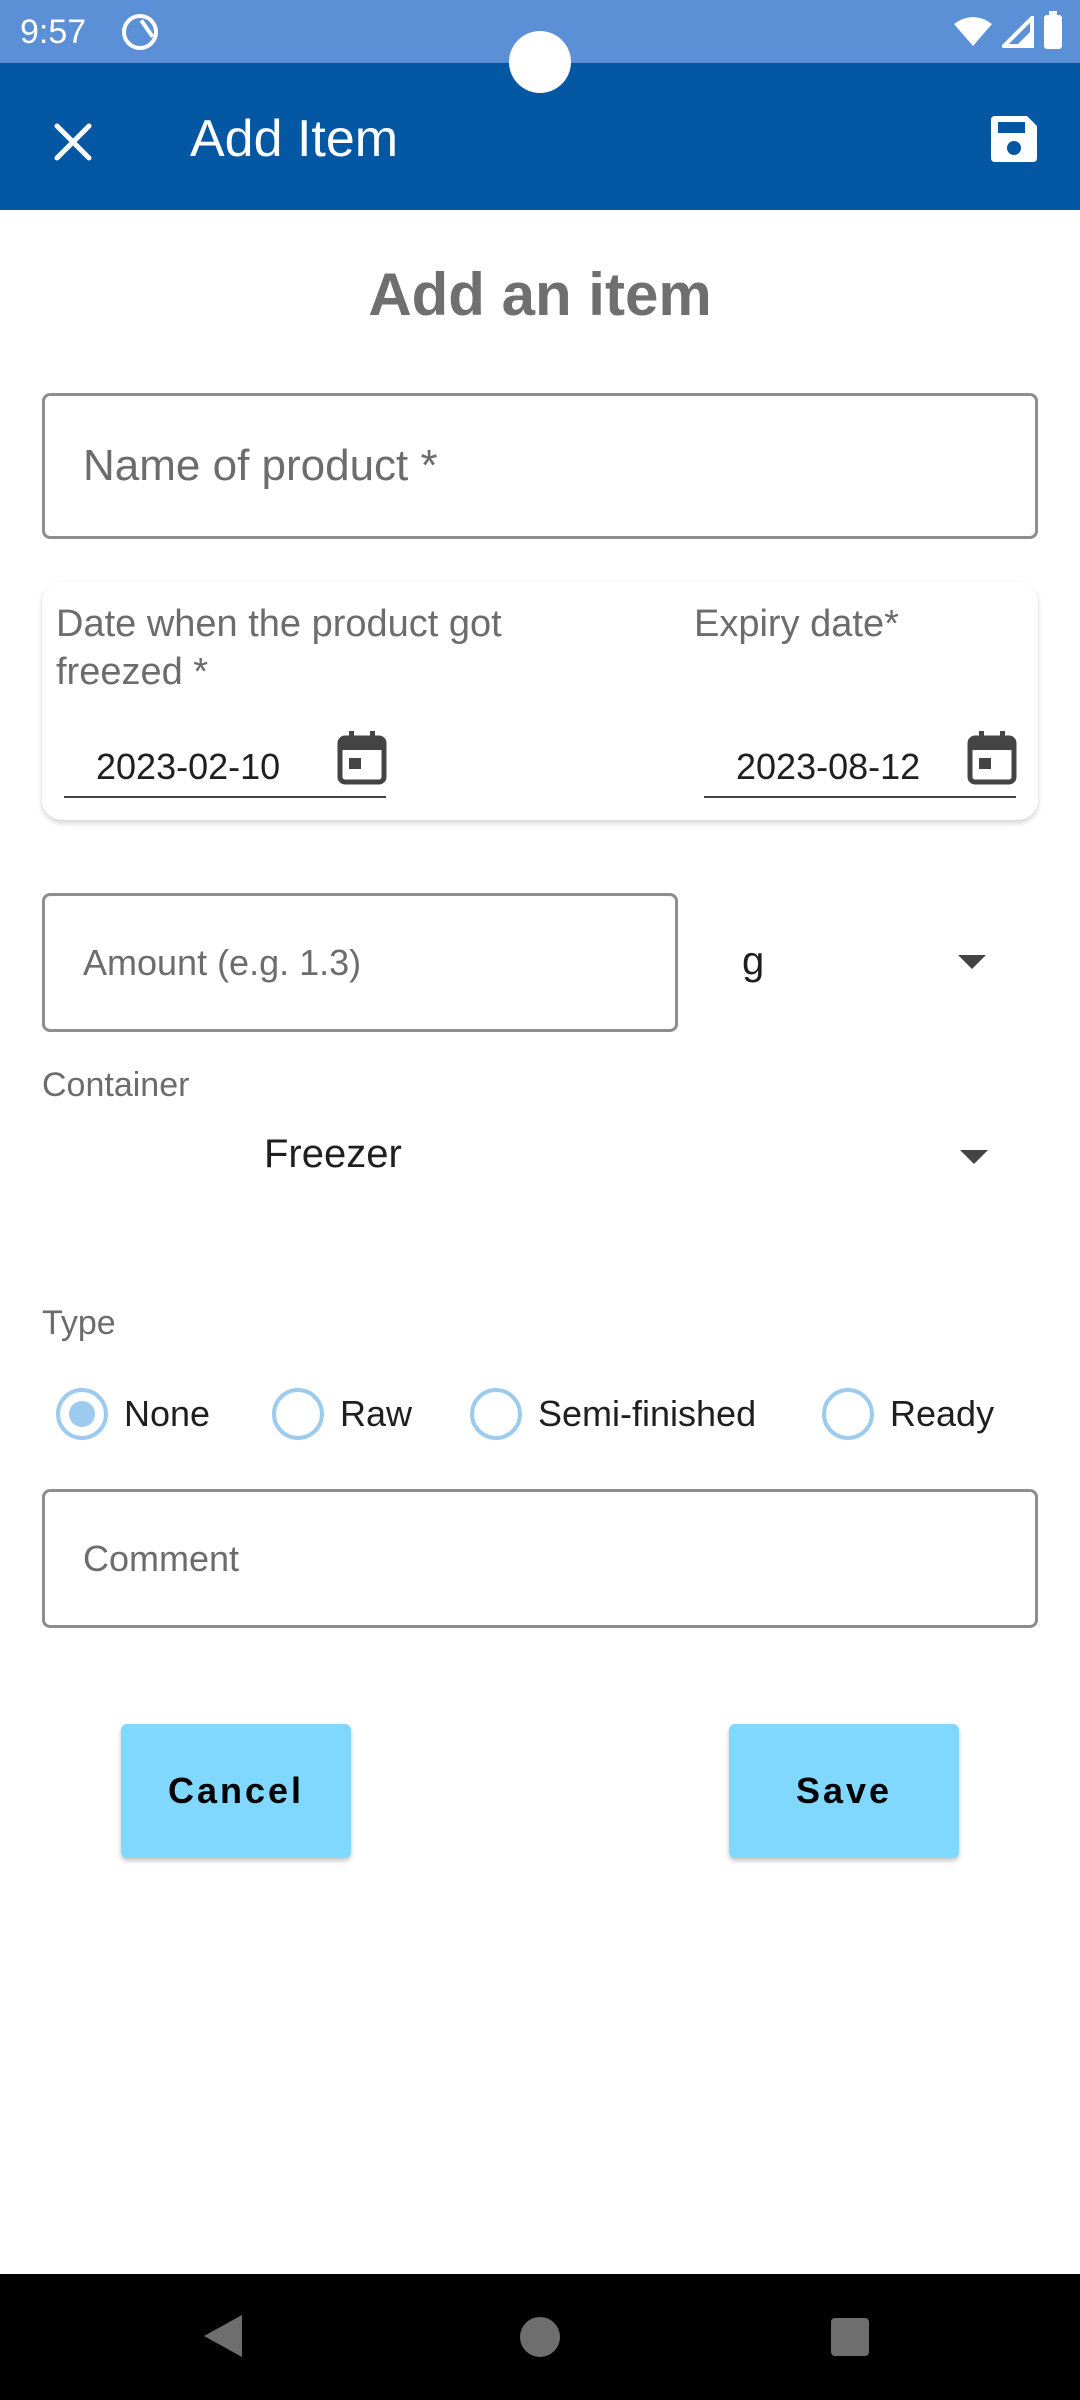  I want to click on radio-ready: Ready, so click(908, 1414).